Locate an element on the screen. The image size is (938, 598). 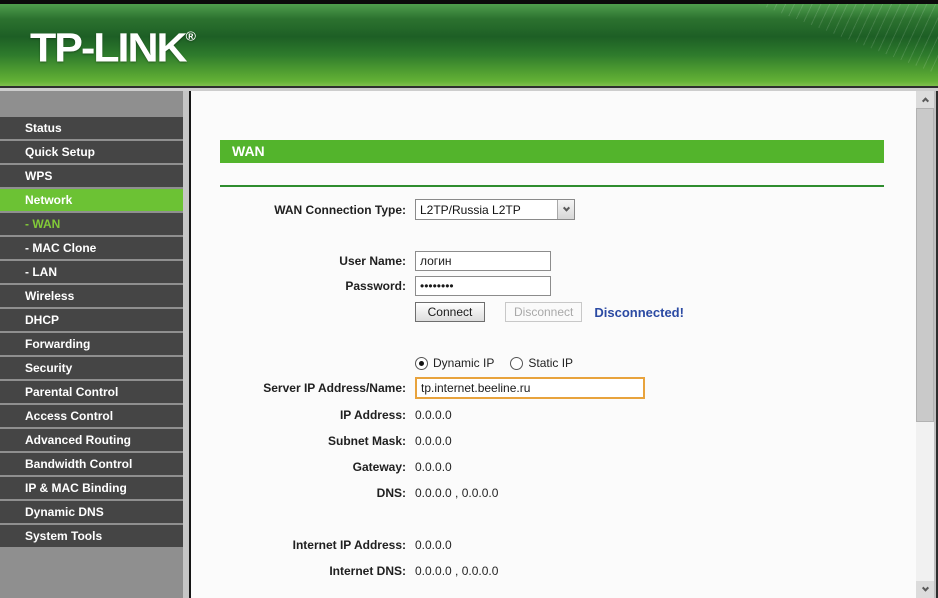
sidebar-item-parental-control: Parental Control is located at coordinates (91, 392).